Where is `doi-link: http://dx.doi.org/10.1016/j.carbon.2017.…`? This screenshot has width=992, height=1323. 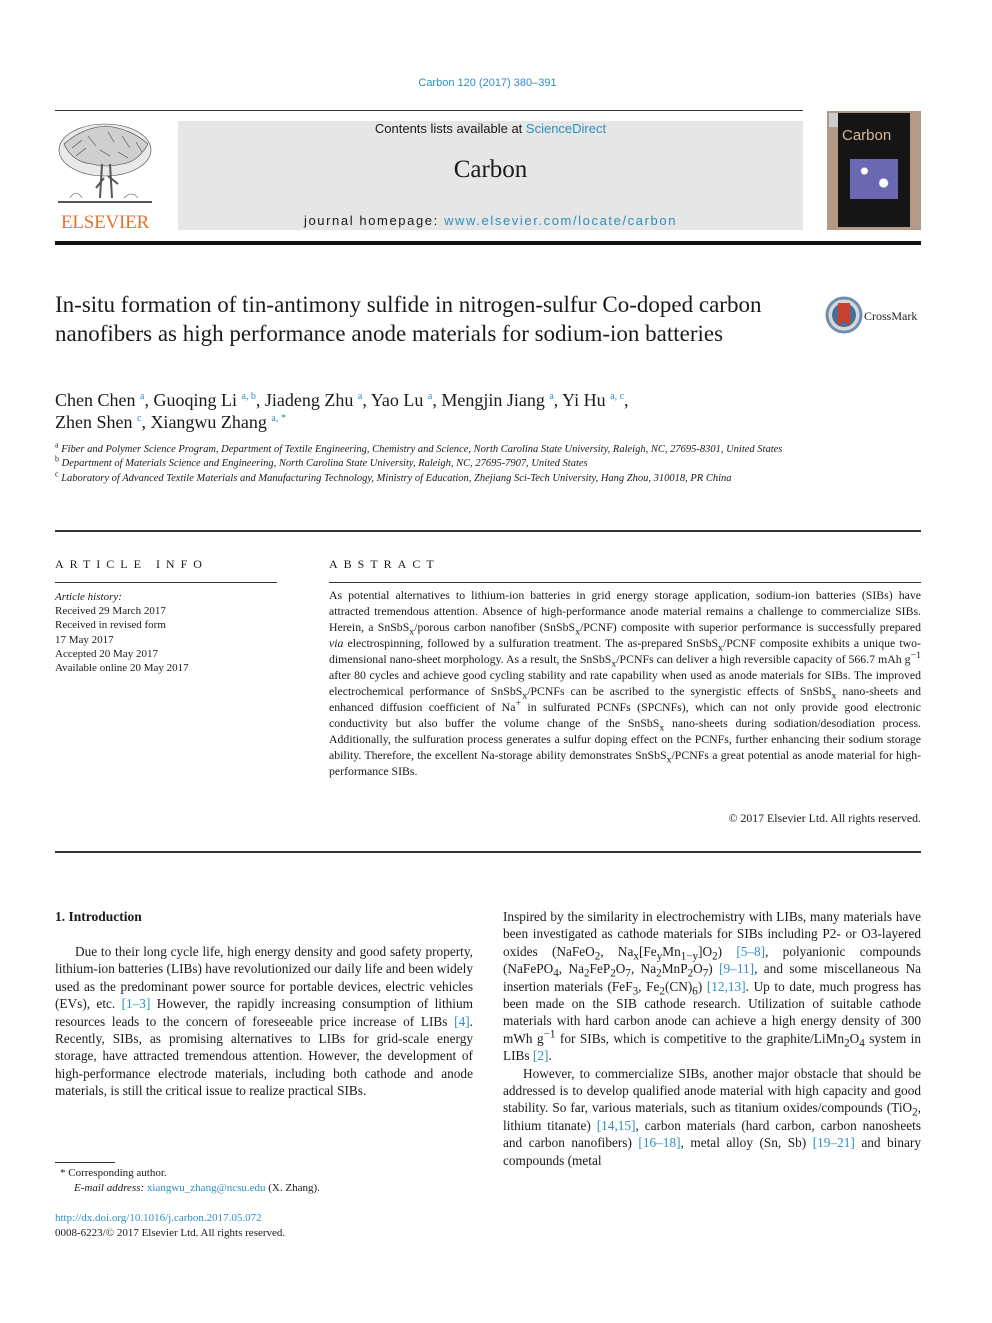
doi-link: http://dx.doi.org/10.1016/j.carbon.2017.… is located at coordinates (265, 1218).